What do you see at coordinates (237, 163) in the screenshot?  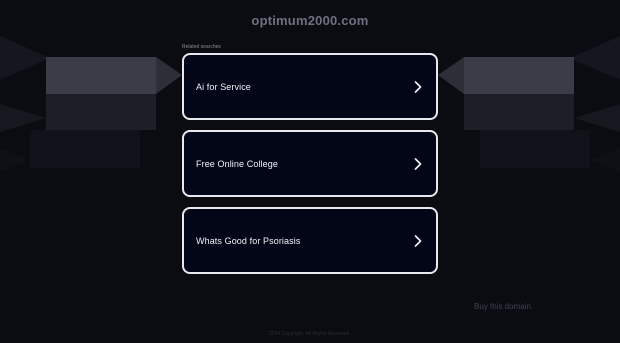 I see `related-search-label: Free Online College` at bounding box center [237, 163].